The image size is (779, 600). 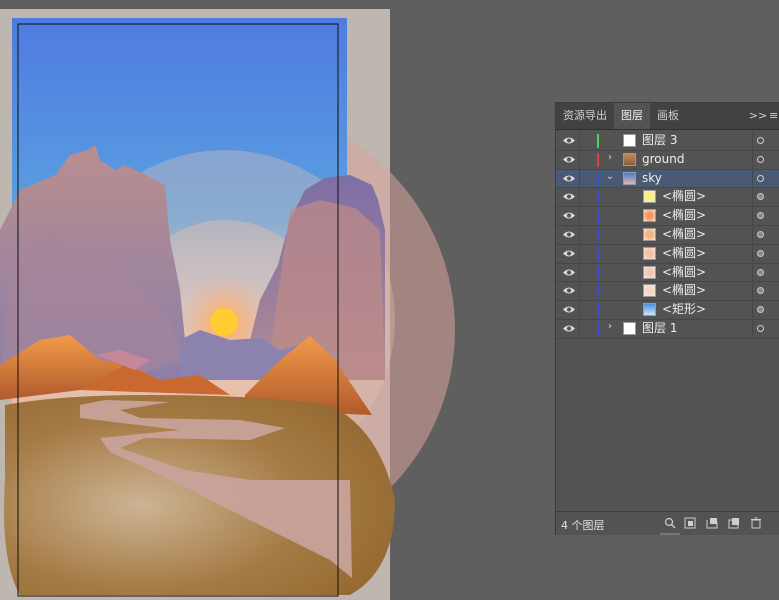 I want to click on layer-row: › 图层 1, so click(x=667, y=329).